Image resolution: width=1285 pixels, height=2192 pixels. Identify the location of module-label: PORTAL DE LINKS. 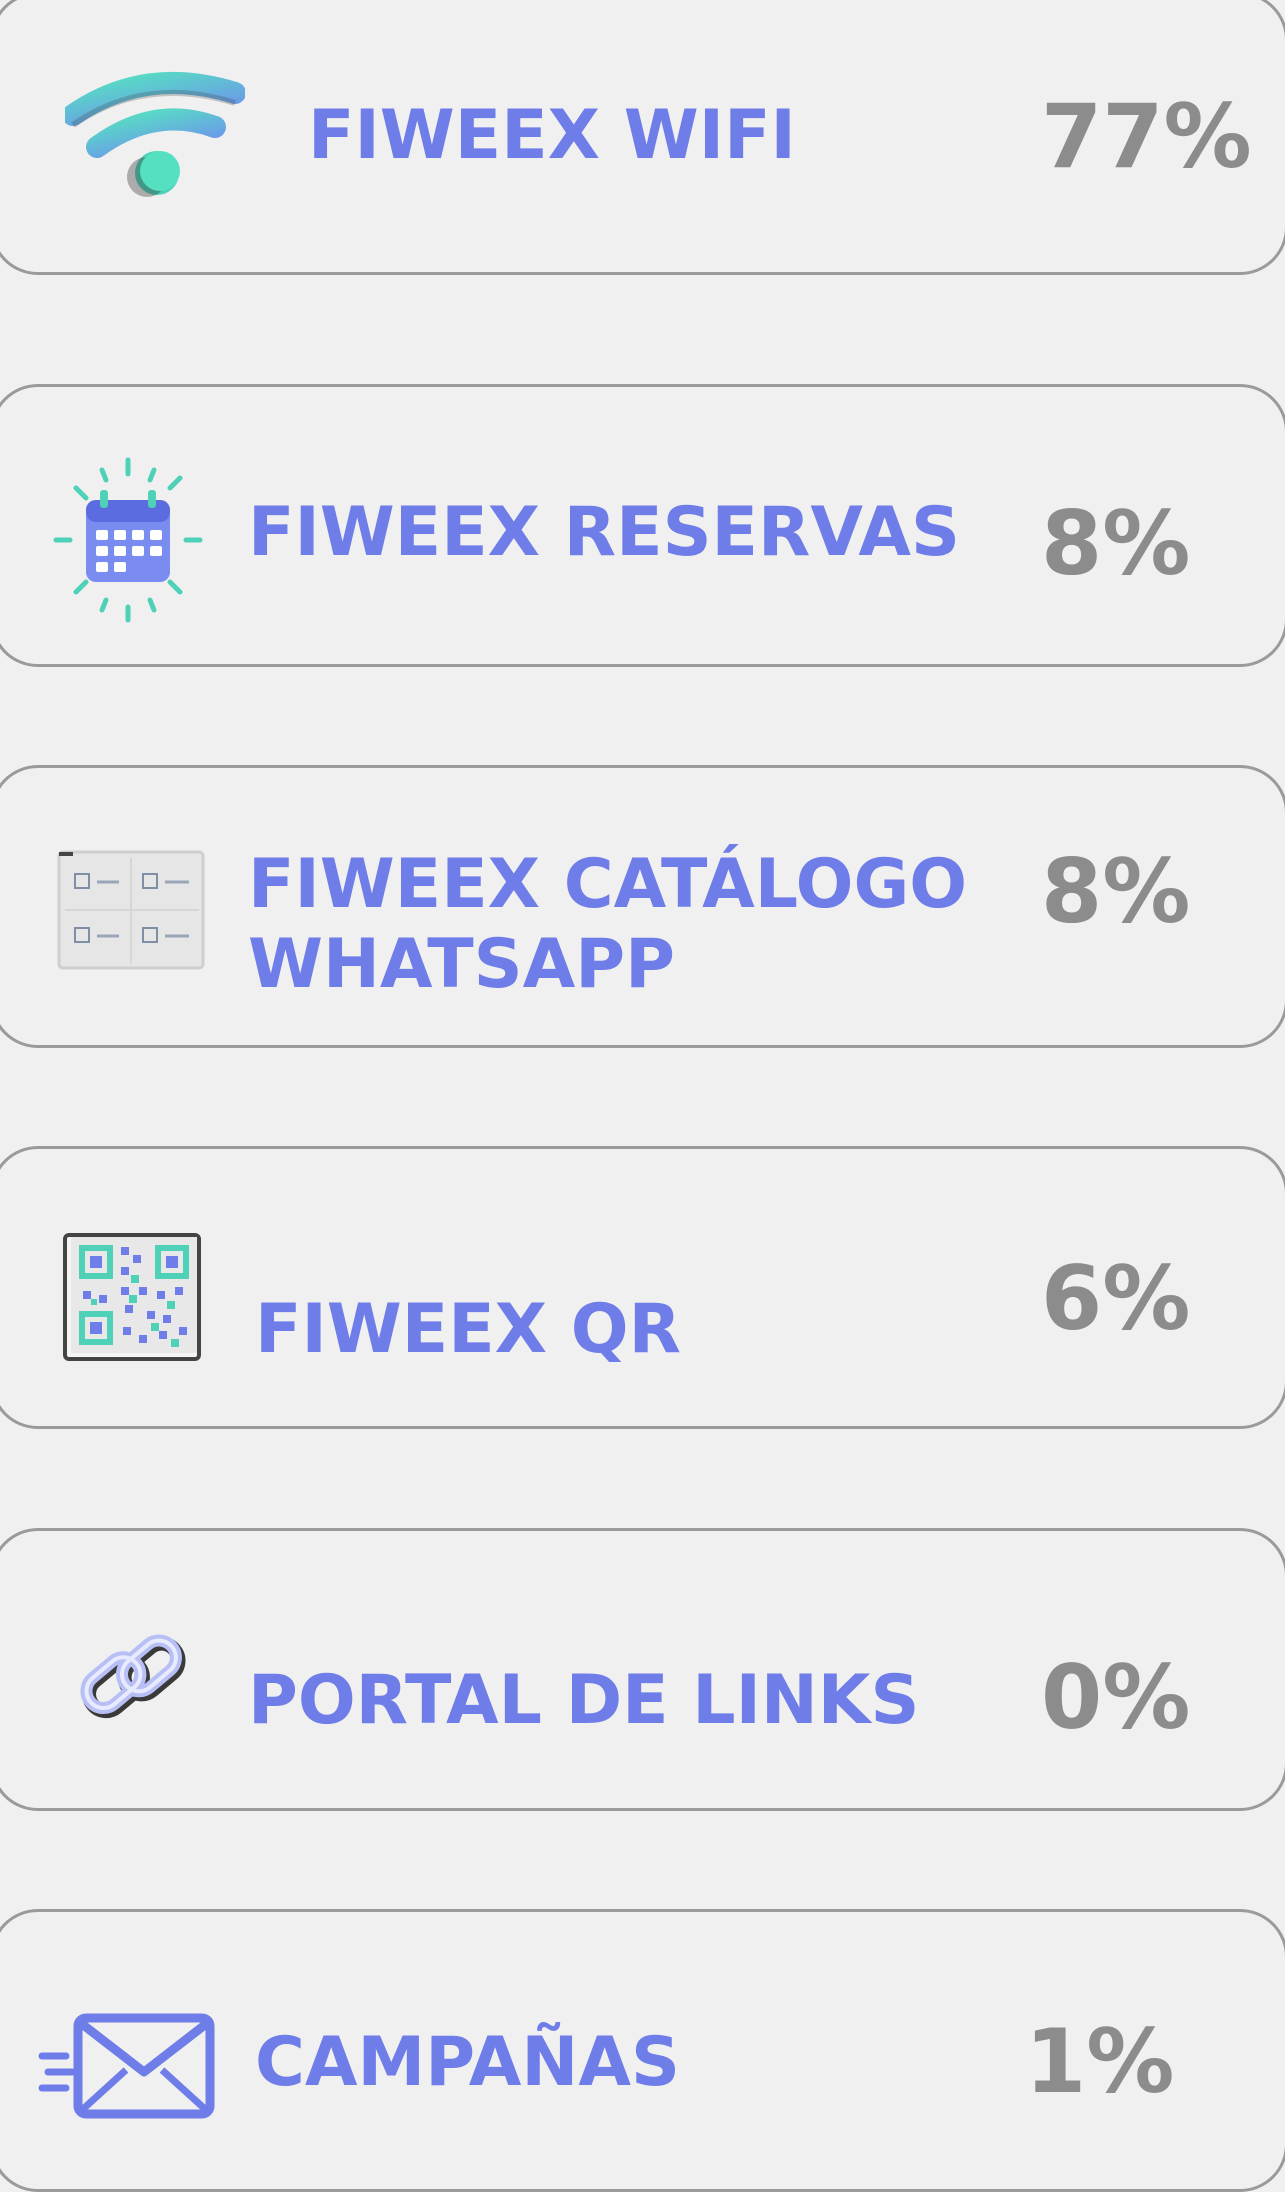
(584, 1700).